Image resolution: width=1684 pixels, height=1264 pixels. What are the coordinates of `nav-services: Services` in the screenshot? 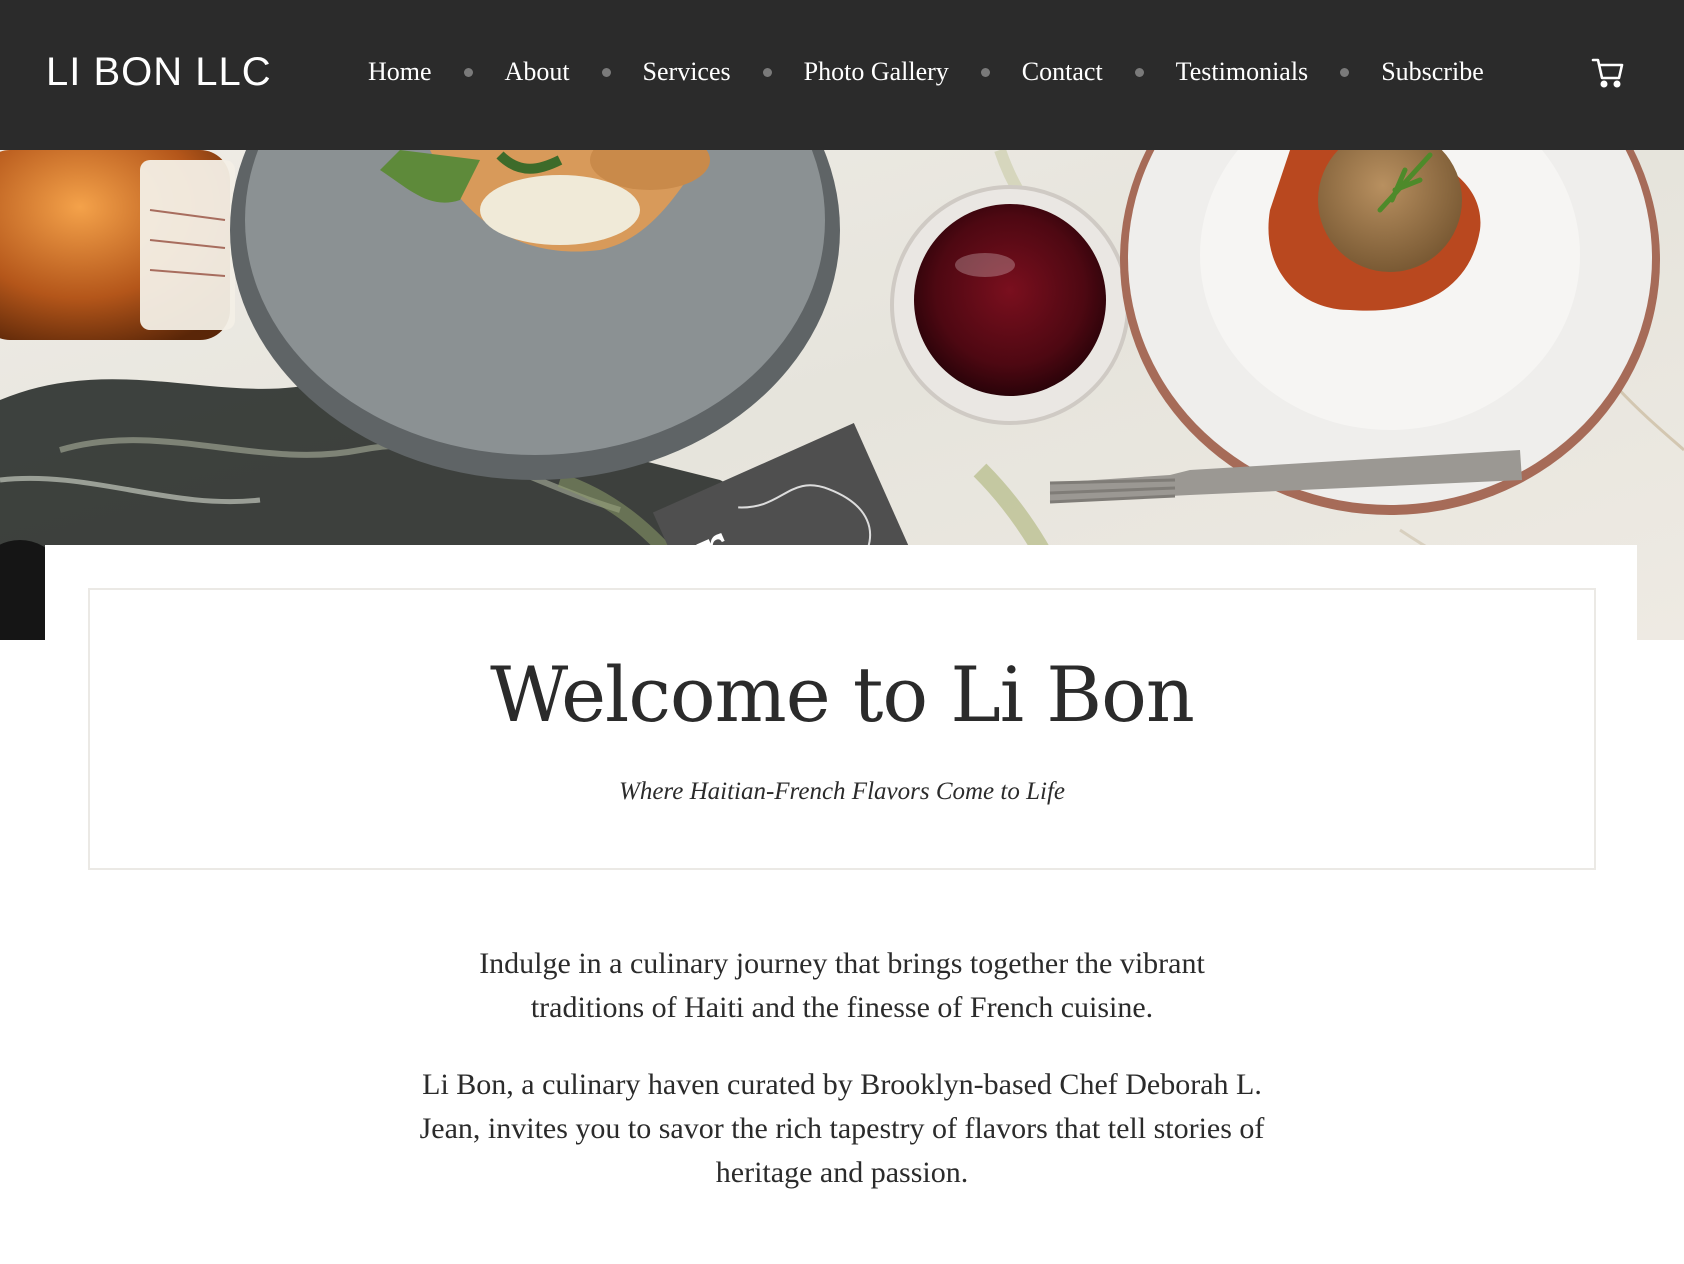 It's located at (687, 72).